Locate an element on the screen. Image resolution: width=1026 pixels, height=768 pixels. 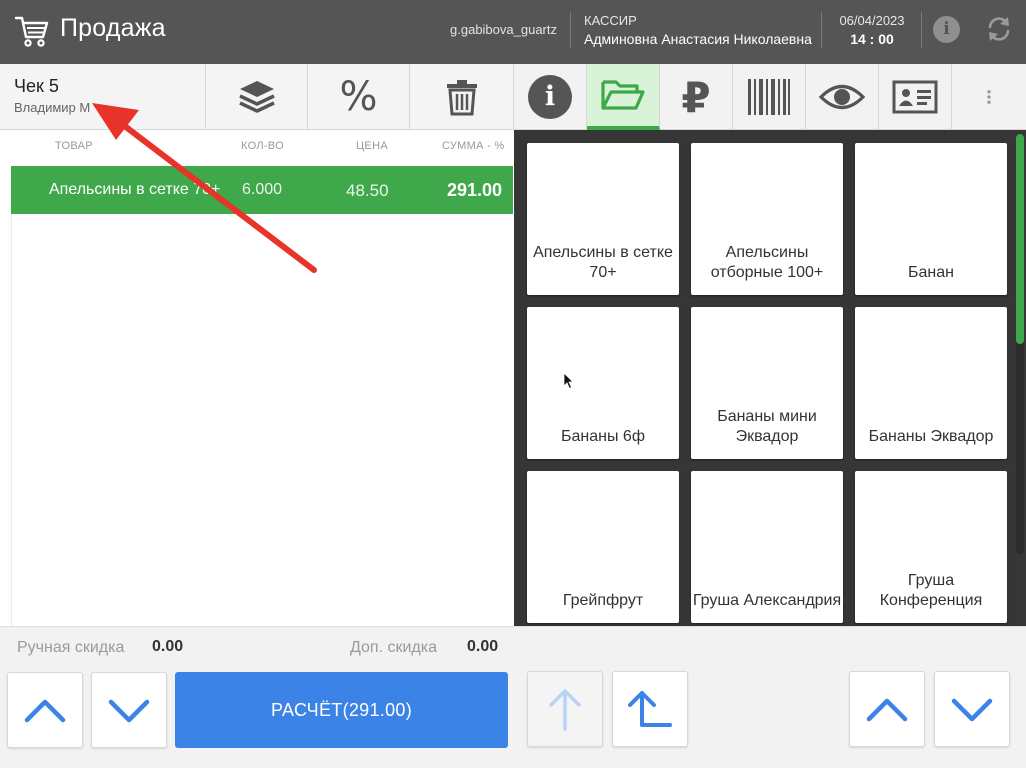
product-tile: Банан is located at coordinates (931, 219).